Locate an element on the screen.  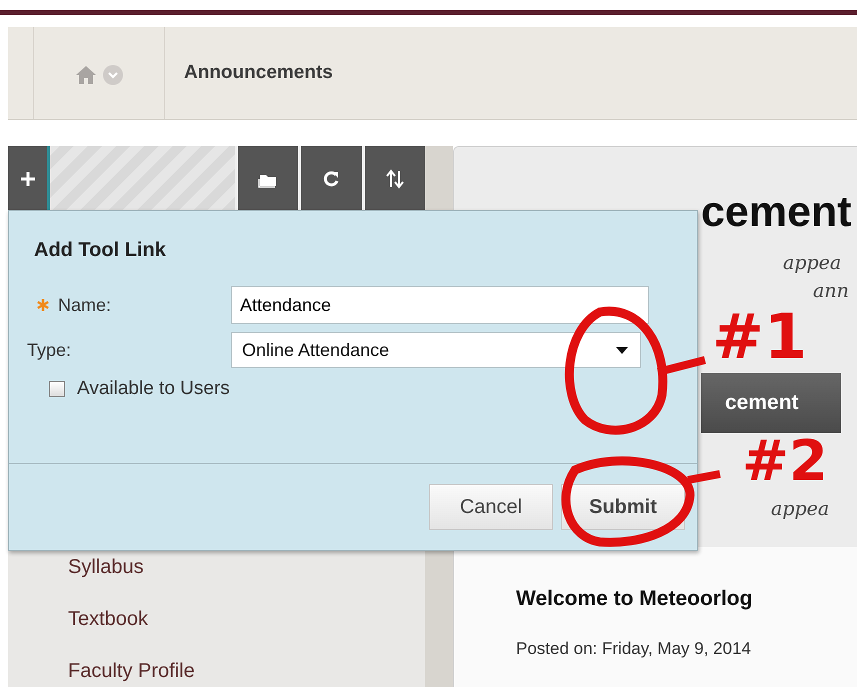
name-field: Attendance is located at coordinates (440, 305).